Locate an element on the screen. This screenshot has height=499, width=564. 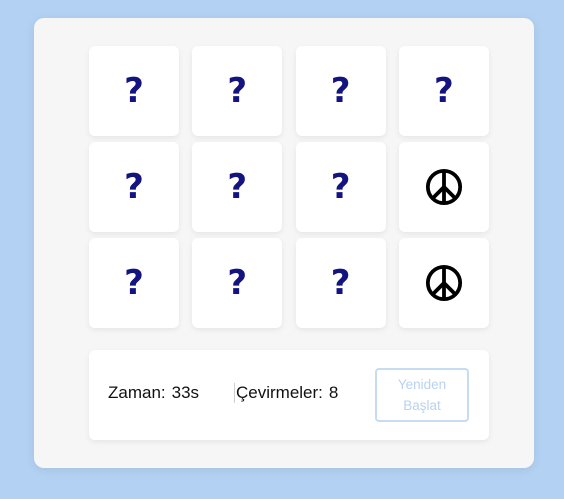
timer-label: Zaman: is located at coordinates (137, 392).